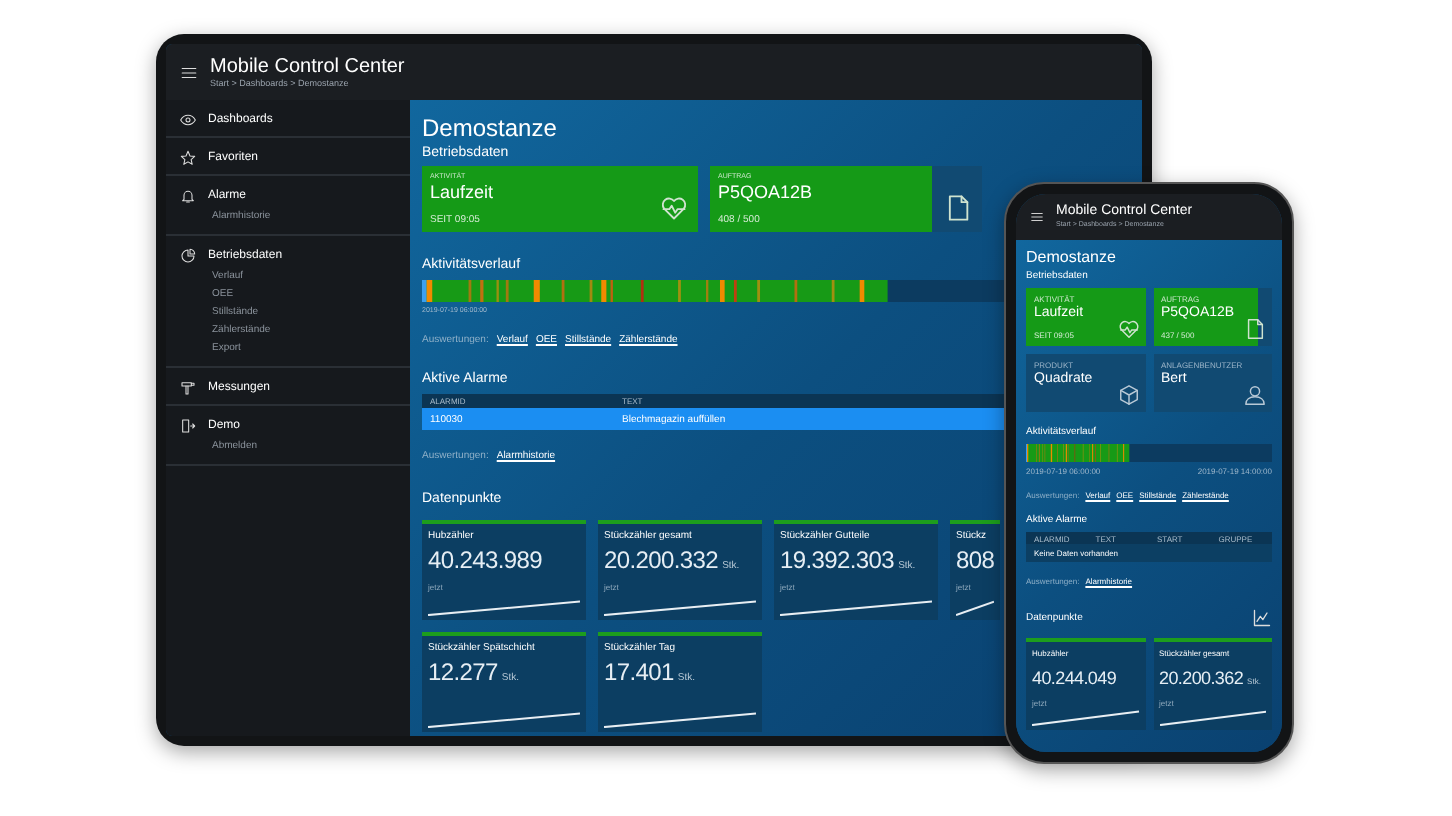 Image resolution: width=1452 pixels, height=816 pixels. What do you see at coordinates (837, 560) in the screenshot?
I see `datapoint-value: 19.392.303` at bounding box center [837, 560].